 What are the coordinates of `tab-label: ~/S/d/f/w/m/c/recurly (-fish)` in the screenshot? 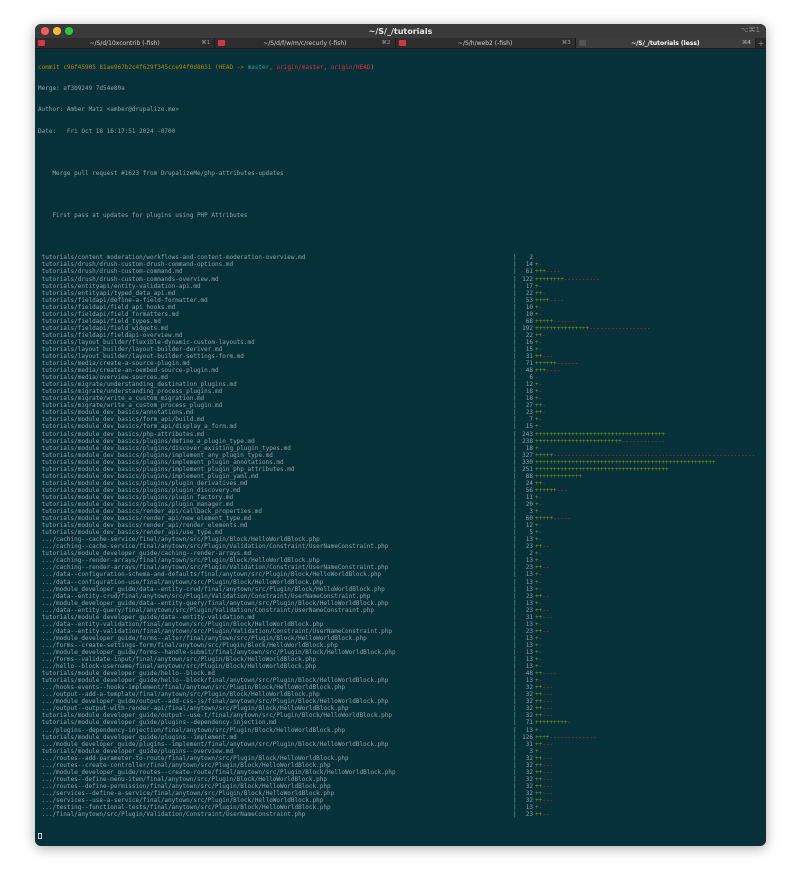 It's located at (305, 43).